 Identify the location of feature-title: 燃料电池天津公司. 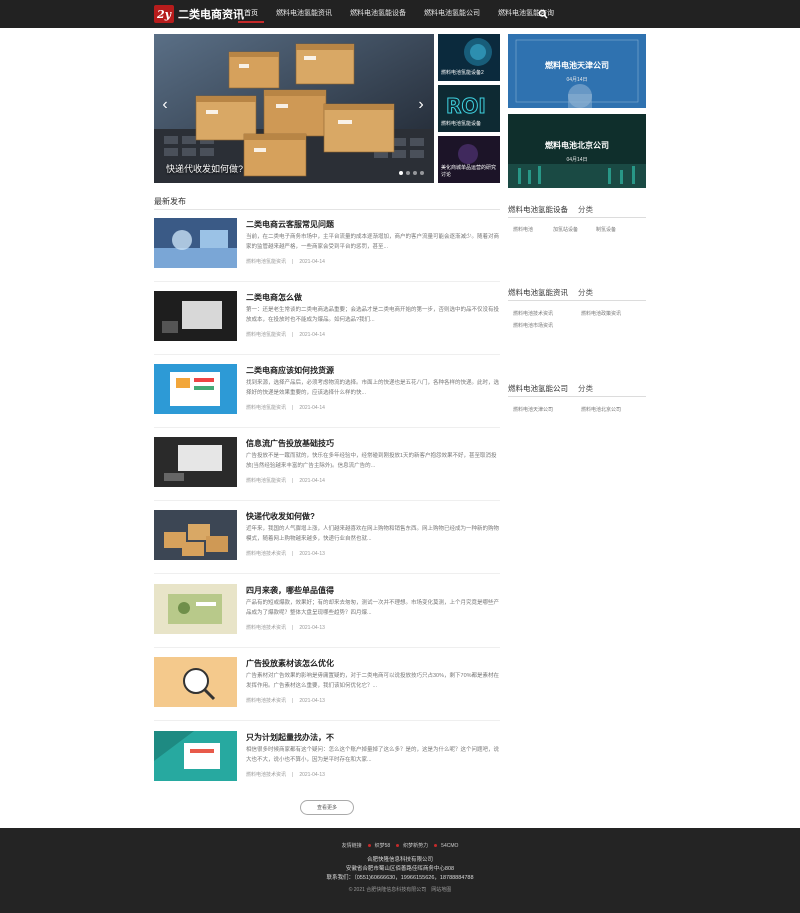
(577, 65).